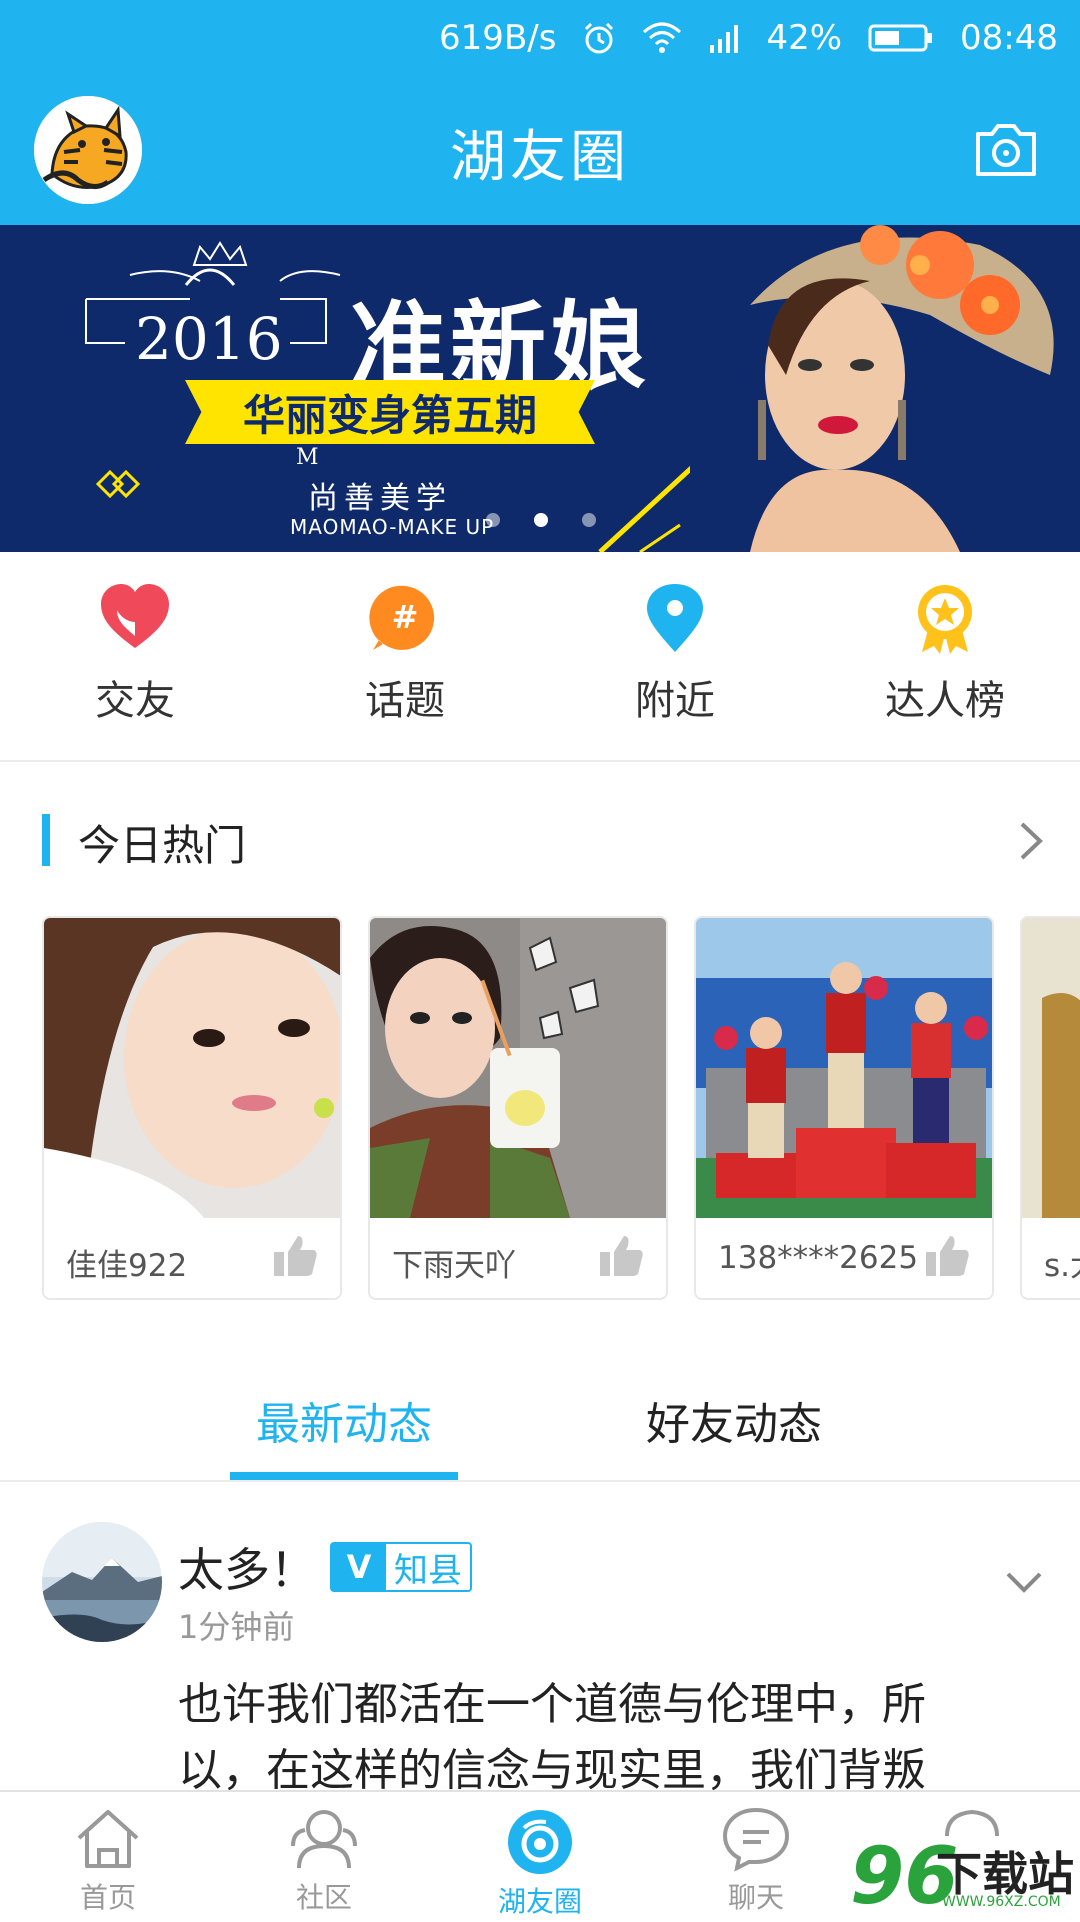 This screenshot has height=1922, width=1080. Describe the element at coordinates (498, 38) in the screenshot. I see `network-speed: 619B/s` at that location.